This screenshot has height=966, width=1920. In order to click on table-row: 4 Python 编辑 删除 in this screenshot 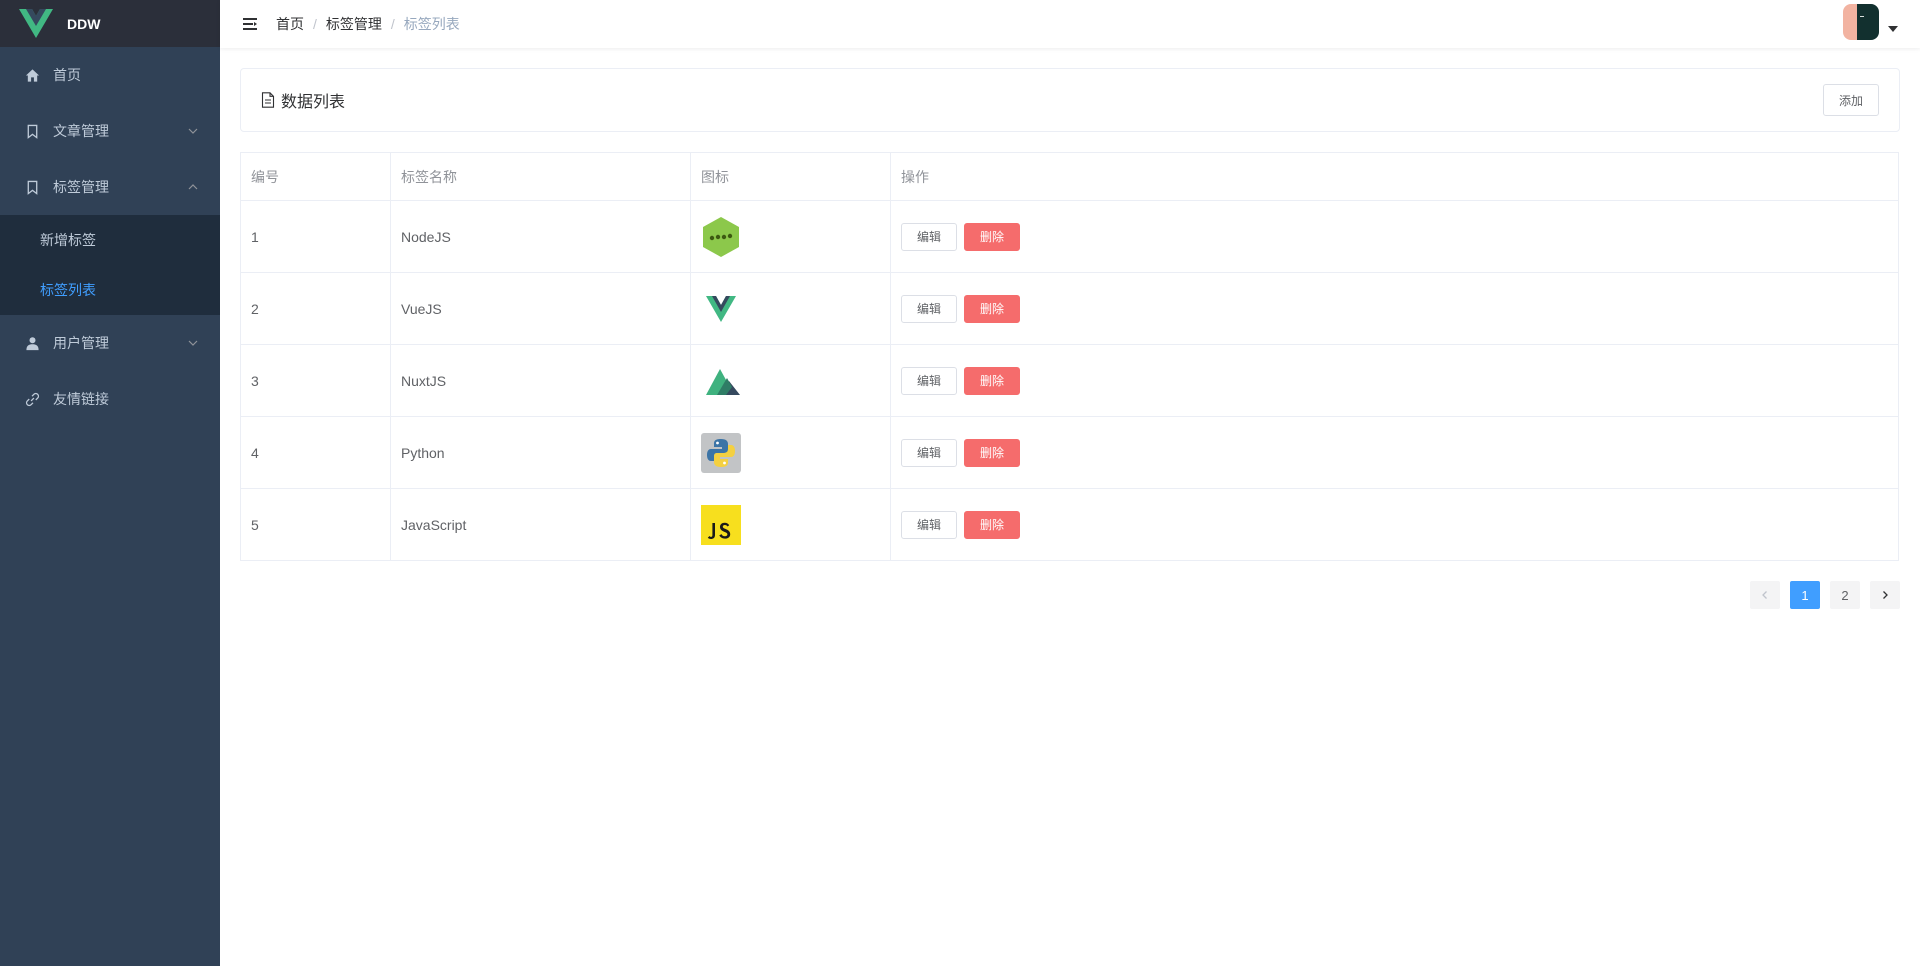, I will do `click(1069, 452)`.